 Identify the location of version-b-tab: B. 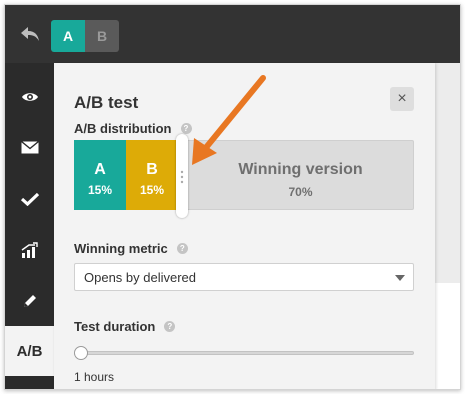
(102, 36).